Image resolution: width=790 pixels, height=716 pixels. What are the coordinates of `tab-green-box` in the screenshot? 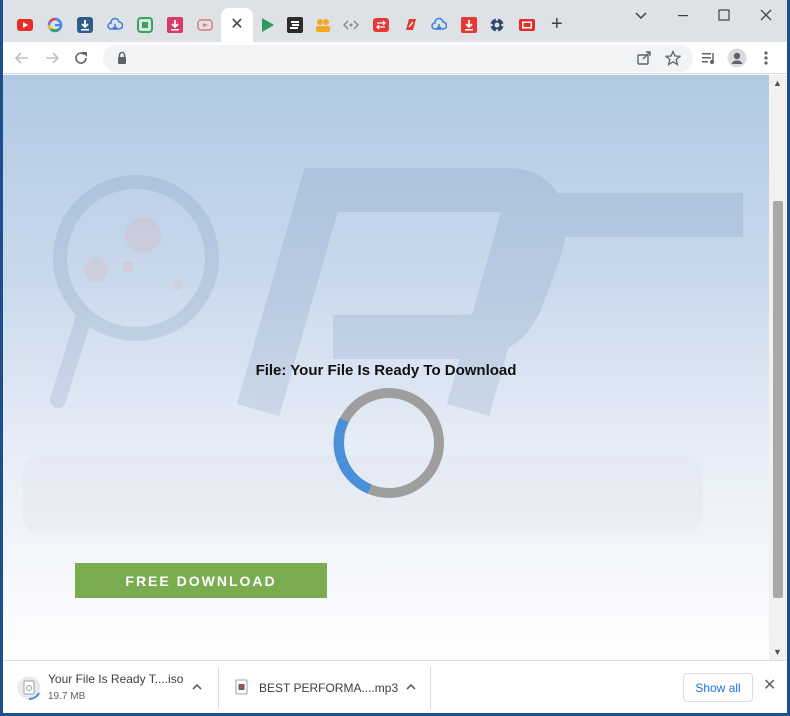 It's located at (145, 25).